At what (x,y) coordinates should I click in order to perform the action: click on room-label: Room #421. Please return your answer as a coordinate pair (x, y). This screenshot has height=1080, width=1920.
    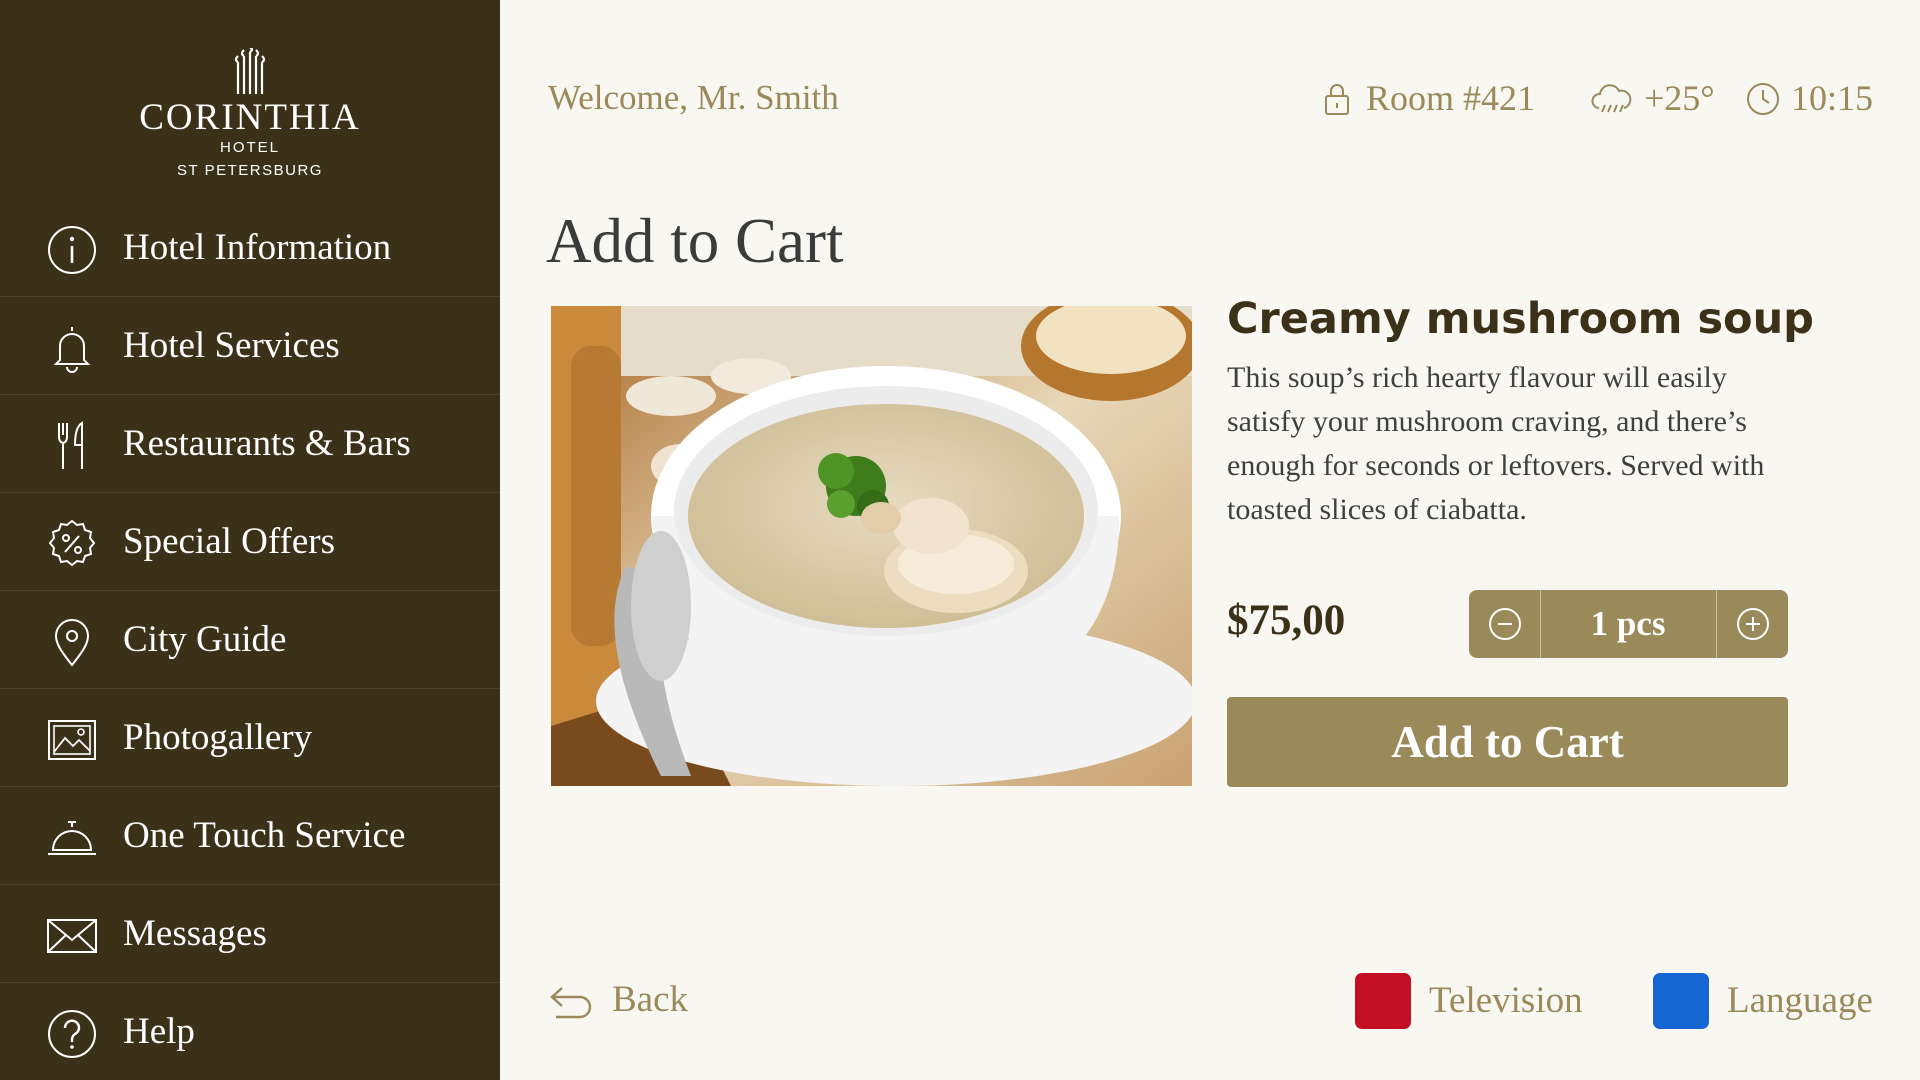
    Looking at the image, I should click on (1451, 98).